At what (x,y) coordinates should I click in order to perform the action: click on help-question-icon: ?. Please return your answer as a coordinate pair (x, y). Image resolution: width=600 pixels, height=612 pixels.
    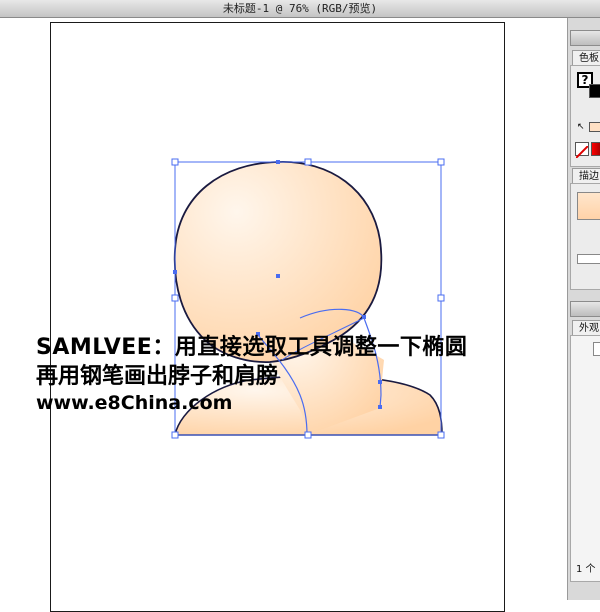
    Looking at the image, I should click on (585, 80).